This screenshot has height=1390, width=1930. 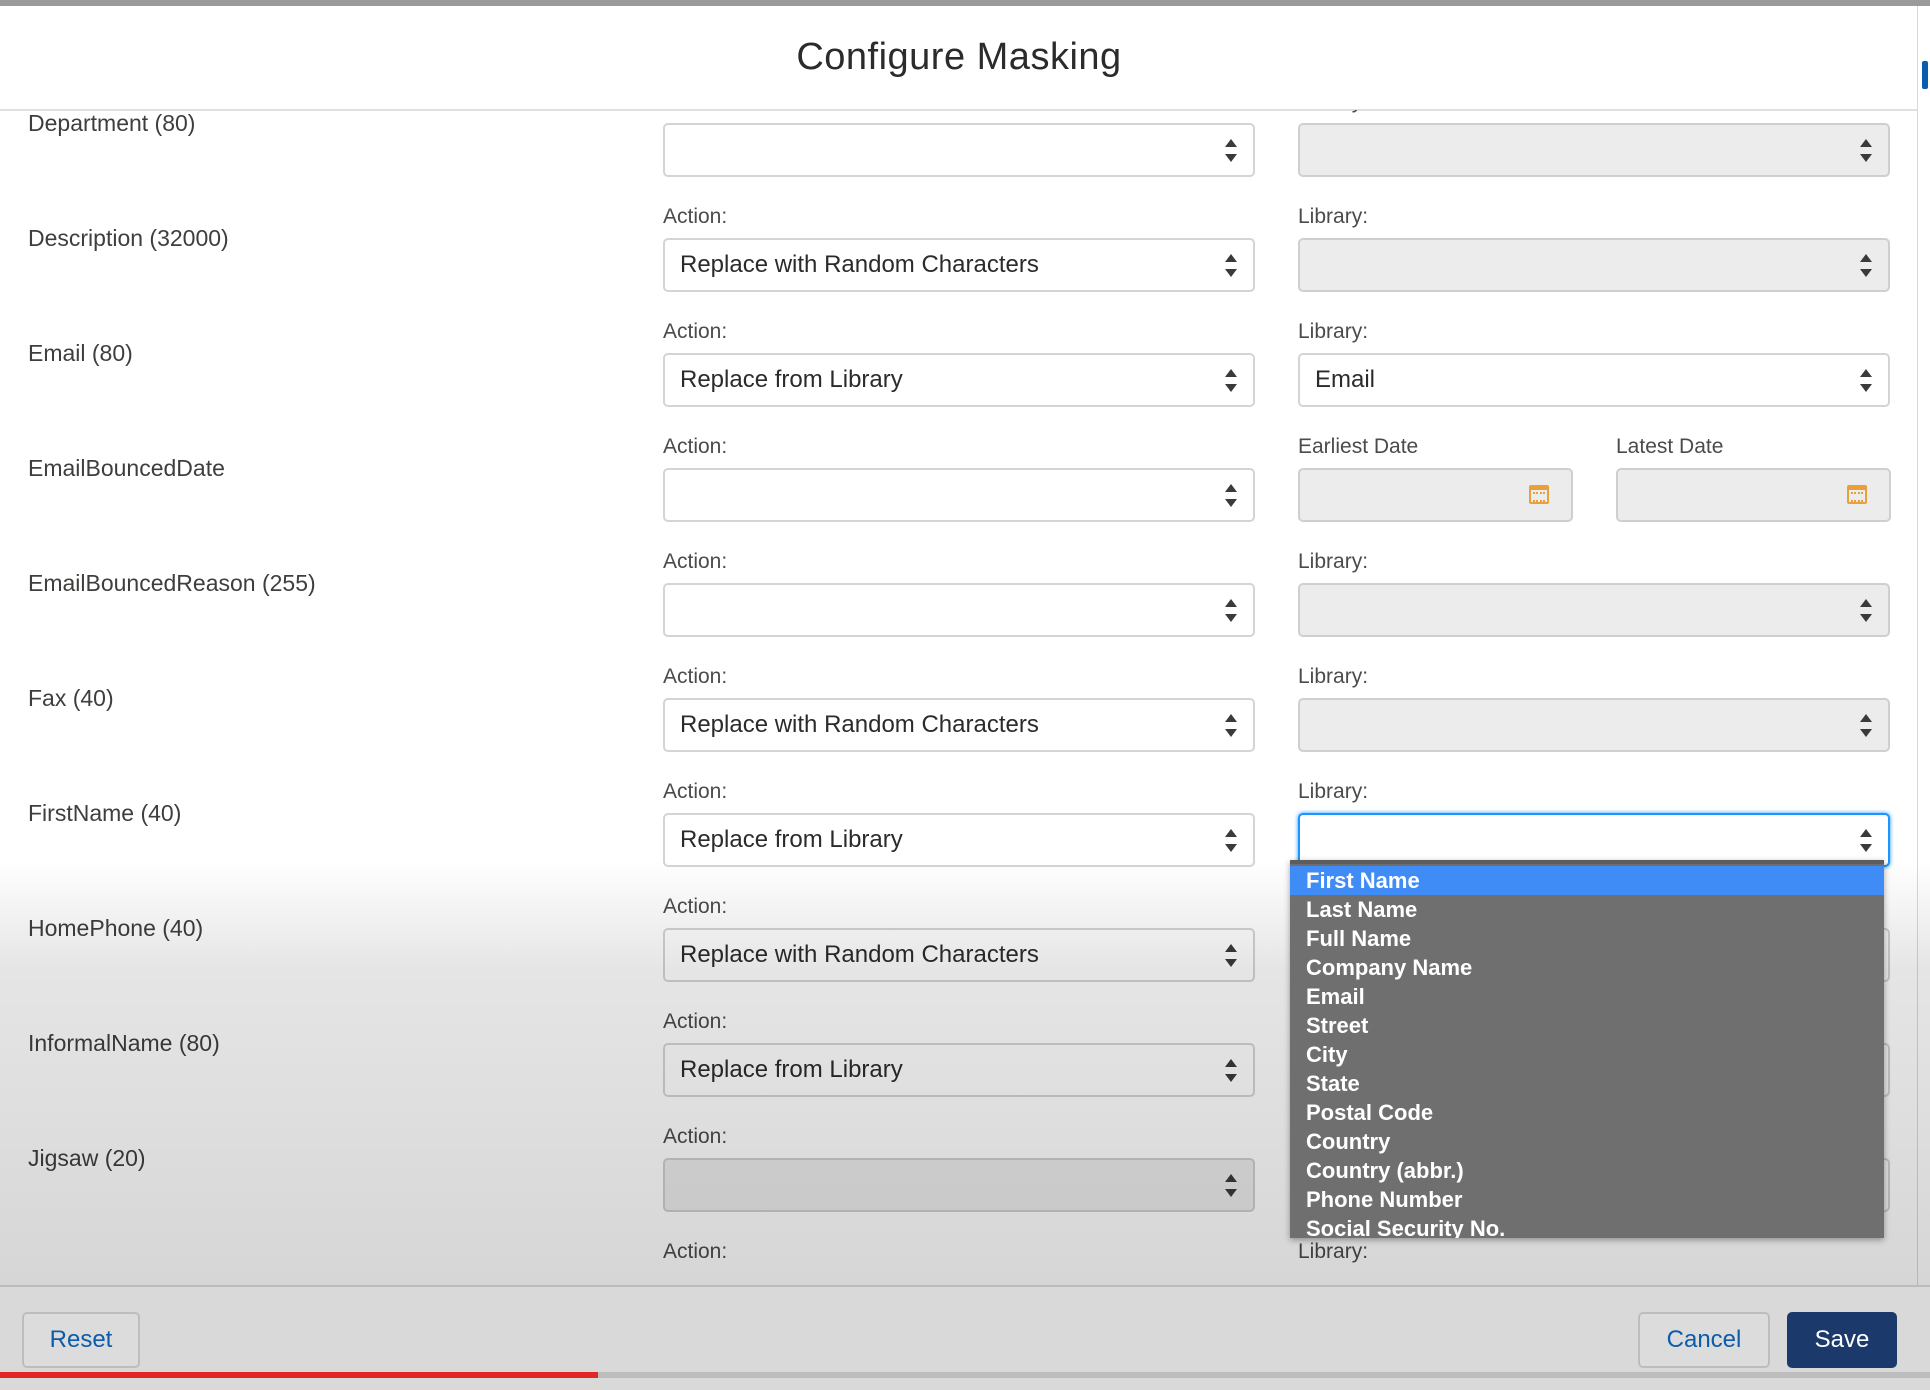 I want to click on field-name: Description (32000), so click(x=128, y=238).